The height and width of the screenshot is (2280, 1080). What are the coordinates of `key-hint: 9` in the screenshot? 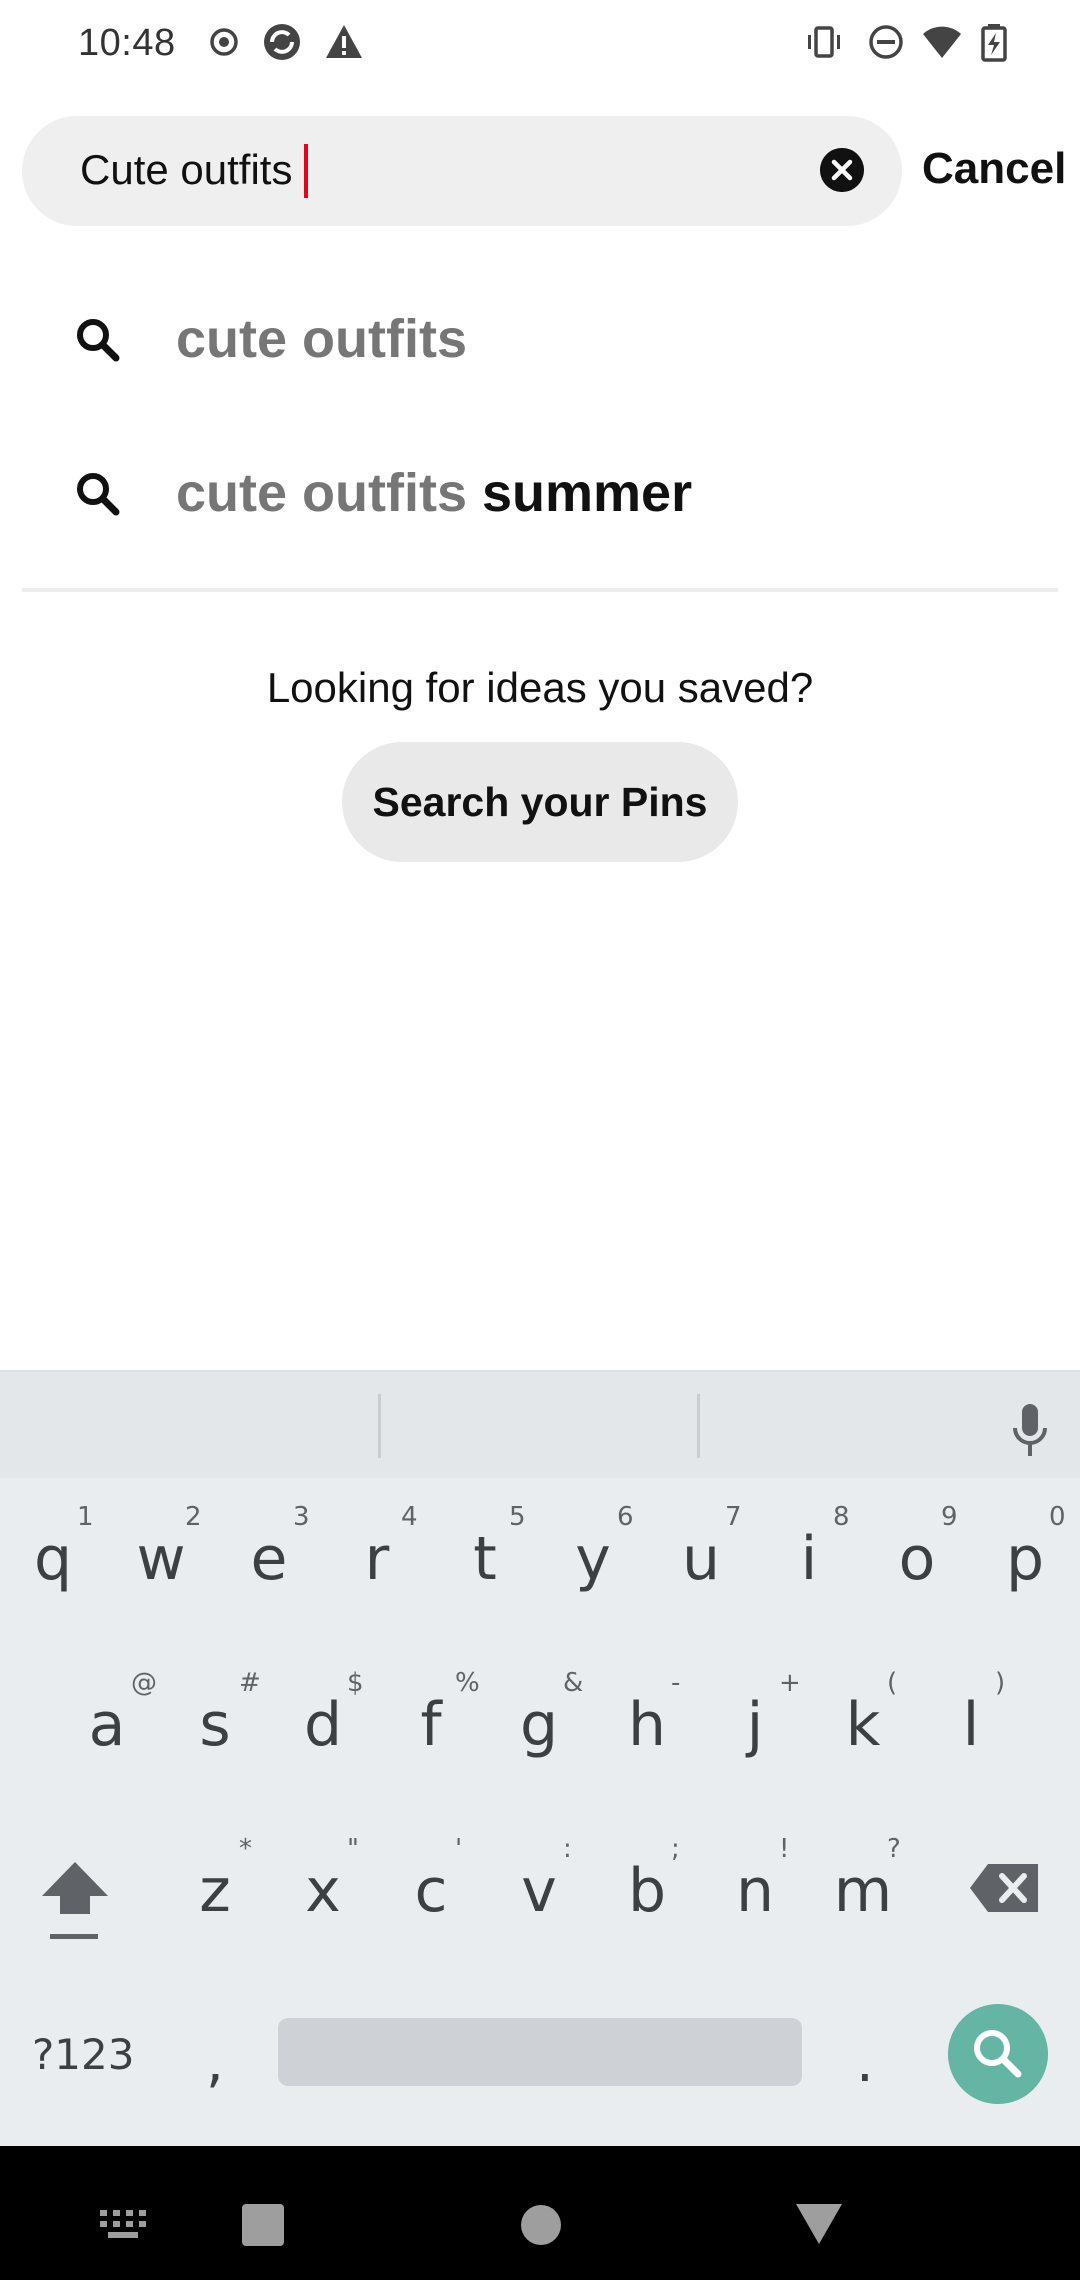 It's located at (949, 1517).